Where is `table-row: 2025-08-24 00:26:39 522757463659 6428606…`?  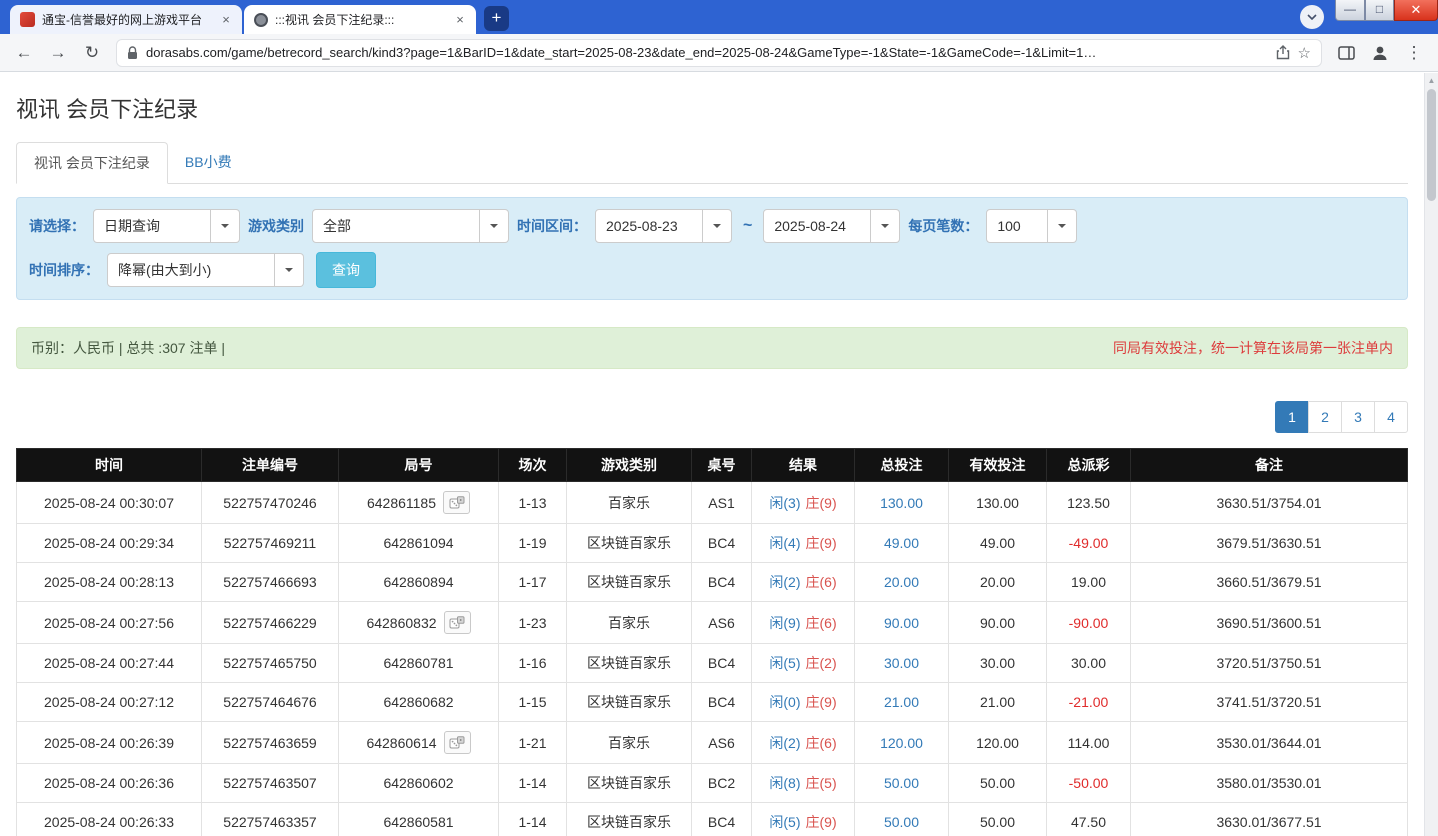 table-row: 2025-08-24 00:26:39 522757463659 6428606… is located at coordinates (712, 742).